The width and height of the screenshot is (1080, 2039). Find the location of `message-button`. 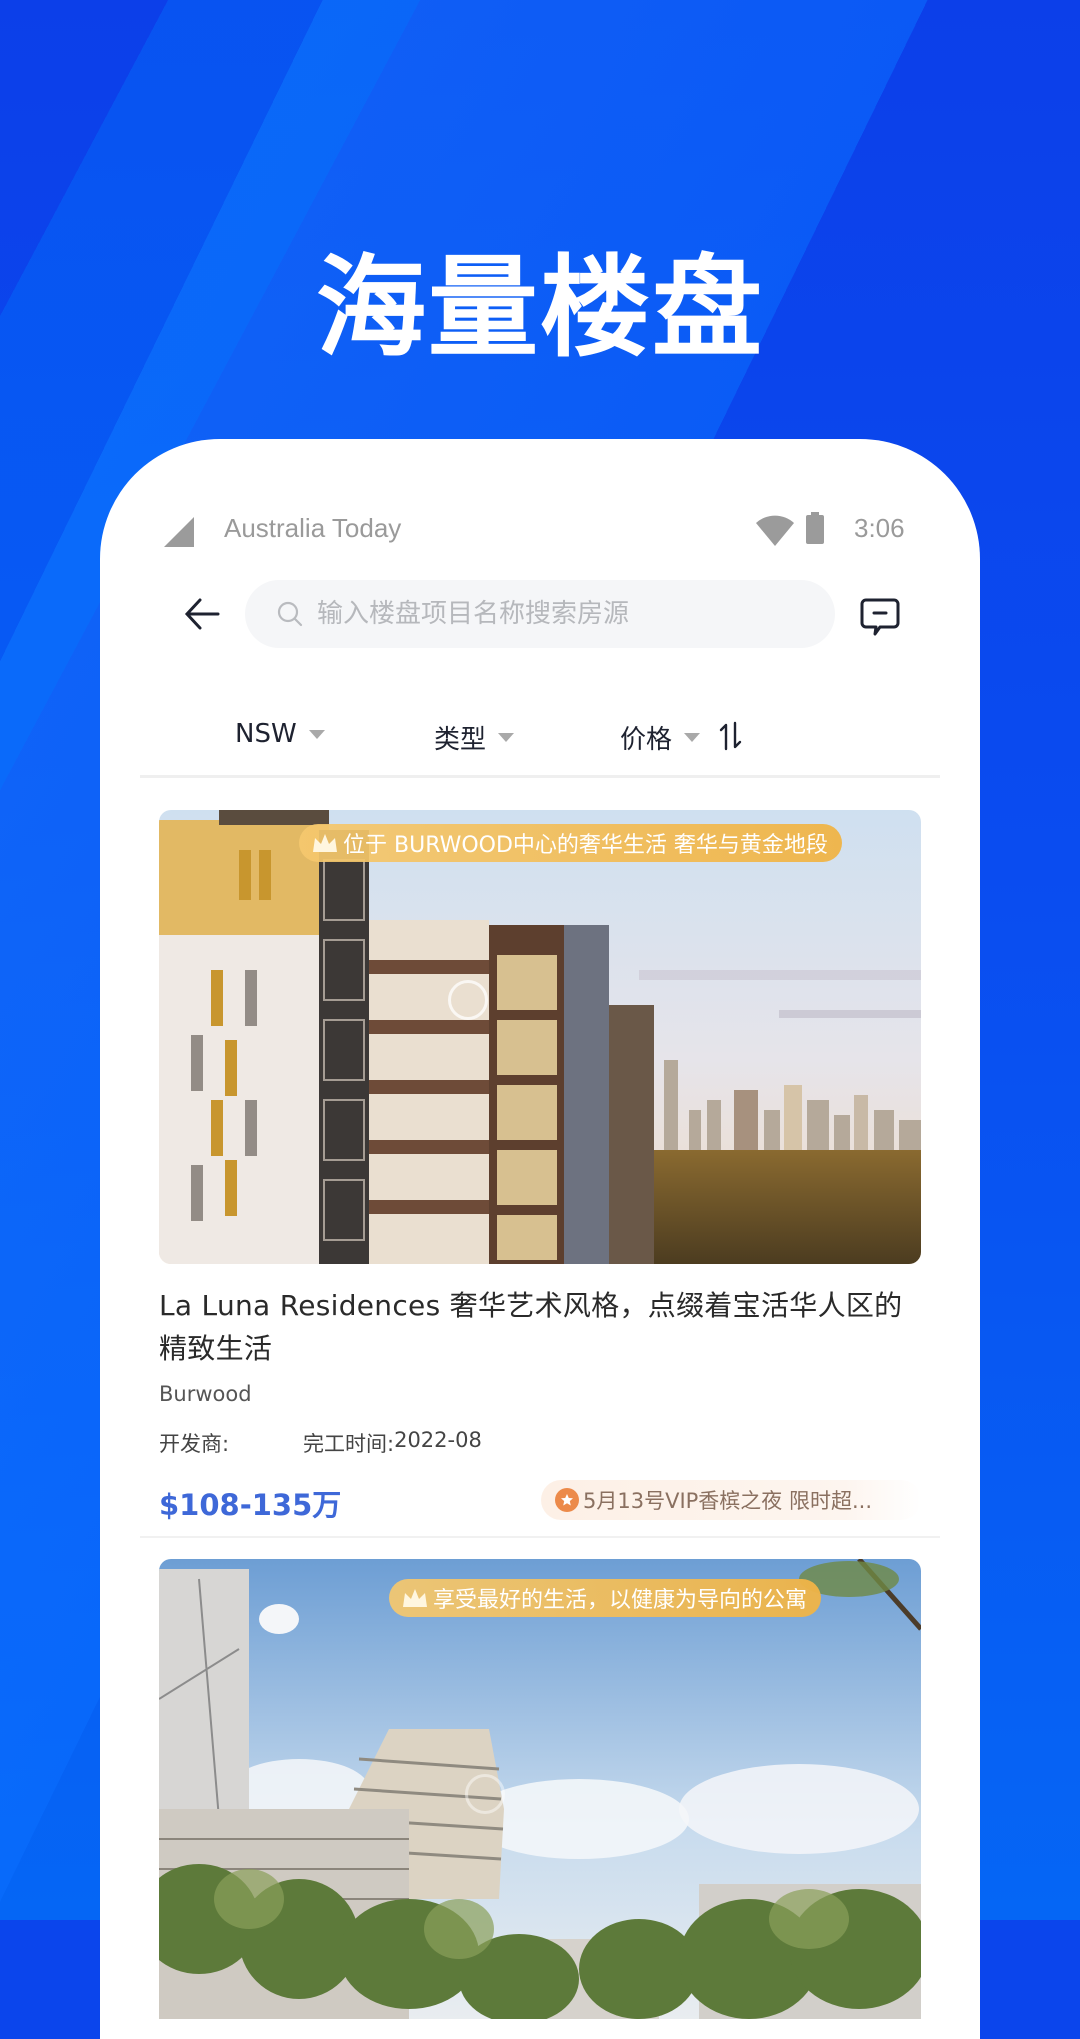

message-button is located at coordinates (880, 617).